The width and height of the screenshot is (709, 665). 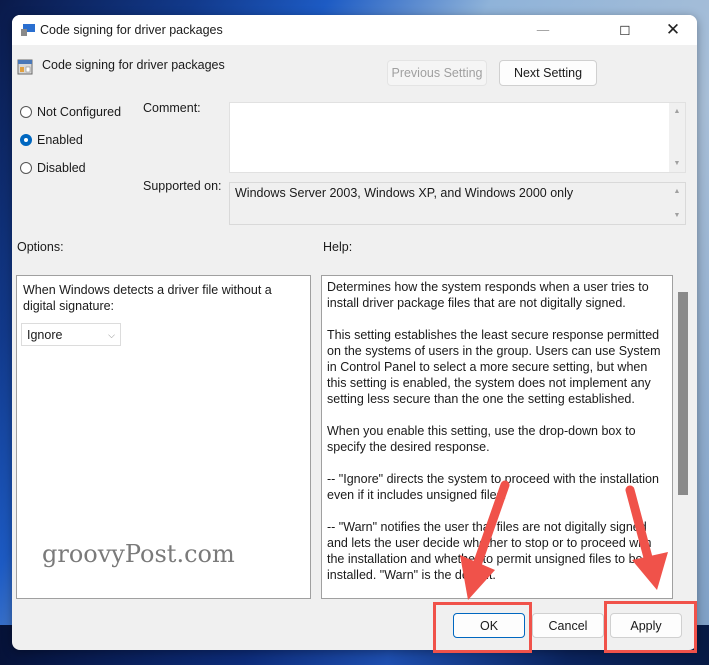 What do you see at coordinates (482, 627) in the screenshot?
I see `ok-highlight-box` at bounding box center [482, 627].